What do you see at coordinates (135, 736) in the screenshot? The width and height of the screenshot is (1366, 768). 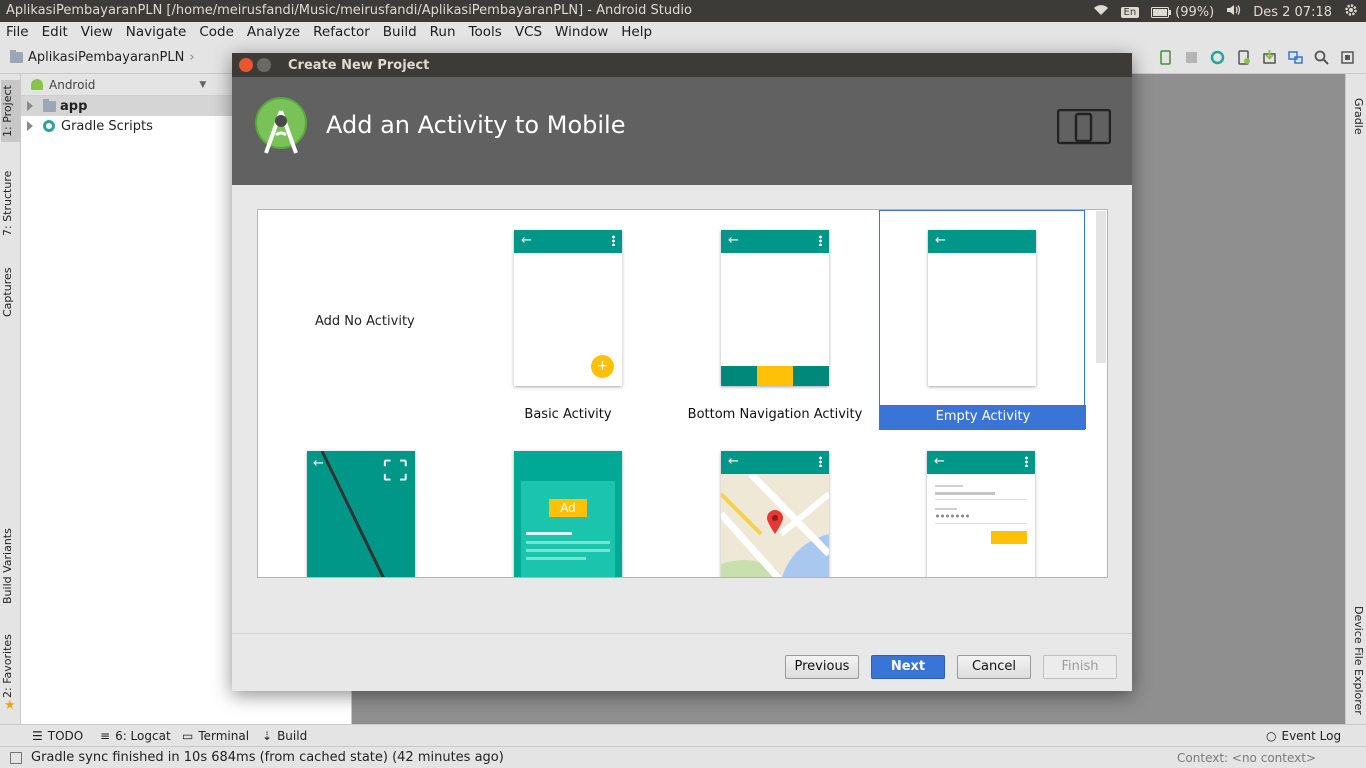 I see `tool-logcat: ≡ 6: Logcat` at bounding box center [135, 736].